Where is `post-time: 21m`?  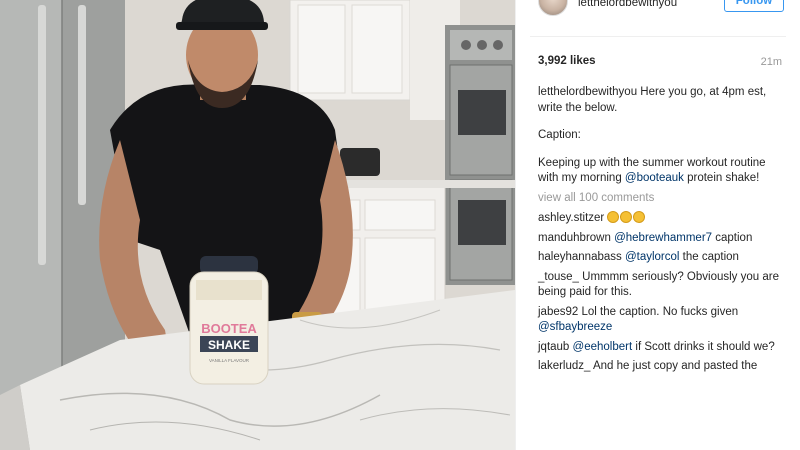
post-time: 21m is located at coordinates (771, 62).